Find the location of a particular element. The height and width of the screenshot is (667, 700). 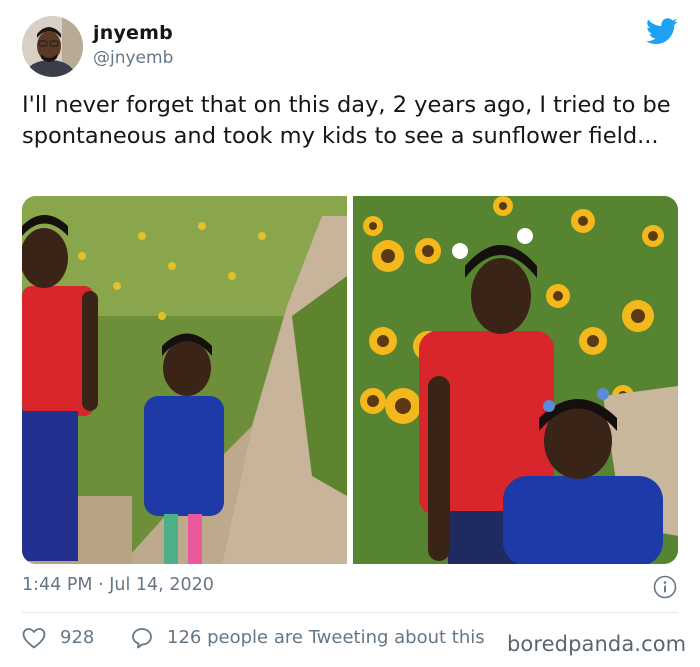

watermark: boredpanda.com is located at coordinates (597, 644).